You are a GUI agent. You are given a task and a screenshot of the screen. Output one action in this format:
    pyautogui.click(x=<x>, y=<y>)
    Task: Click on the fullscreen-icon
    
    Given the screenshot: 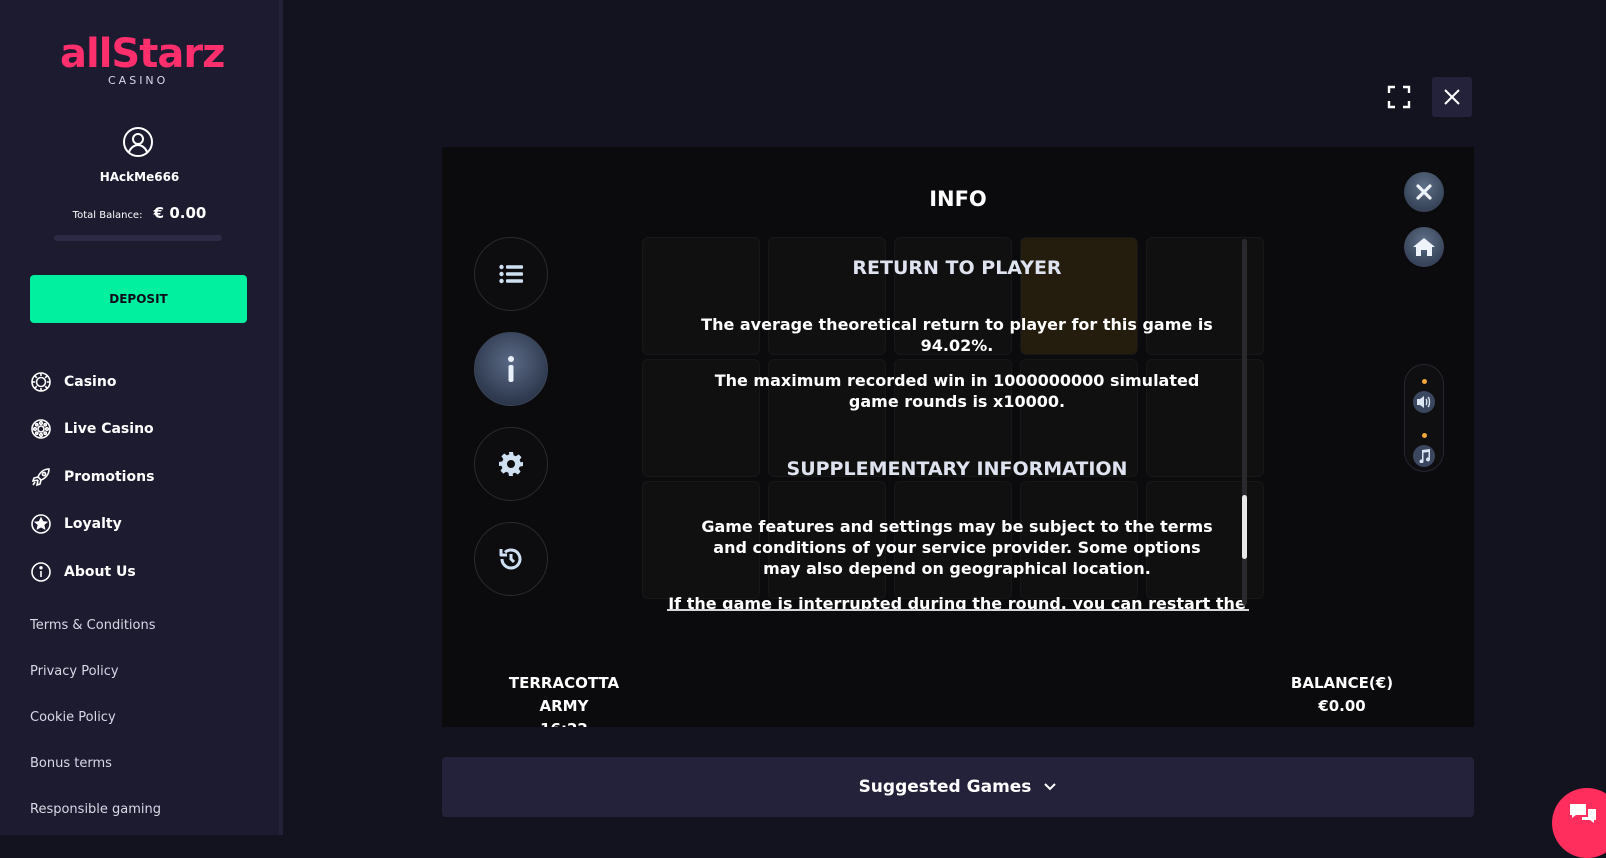 What is the action you would take?
    pyautogui.click(x=1399, y=97)
    